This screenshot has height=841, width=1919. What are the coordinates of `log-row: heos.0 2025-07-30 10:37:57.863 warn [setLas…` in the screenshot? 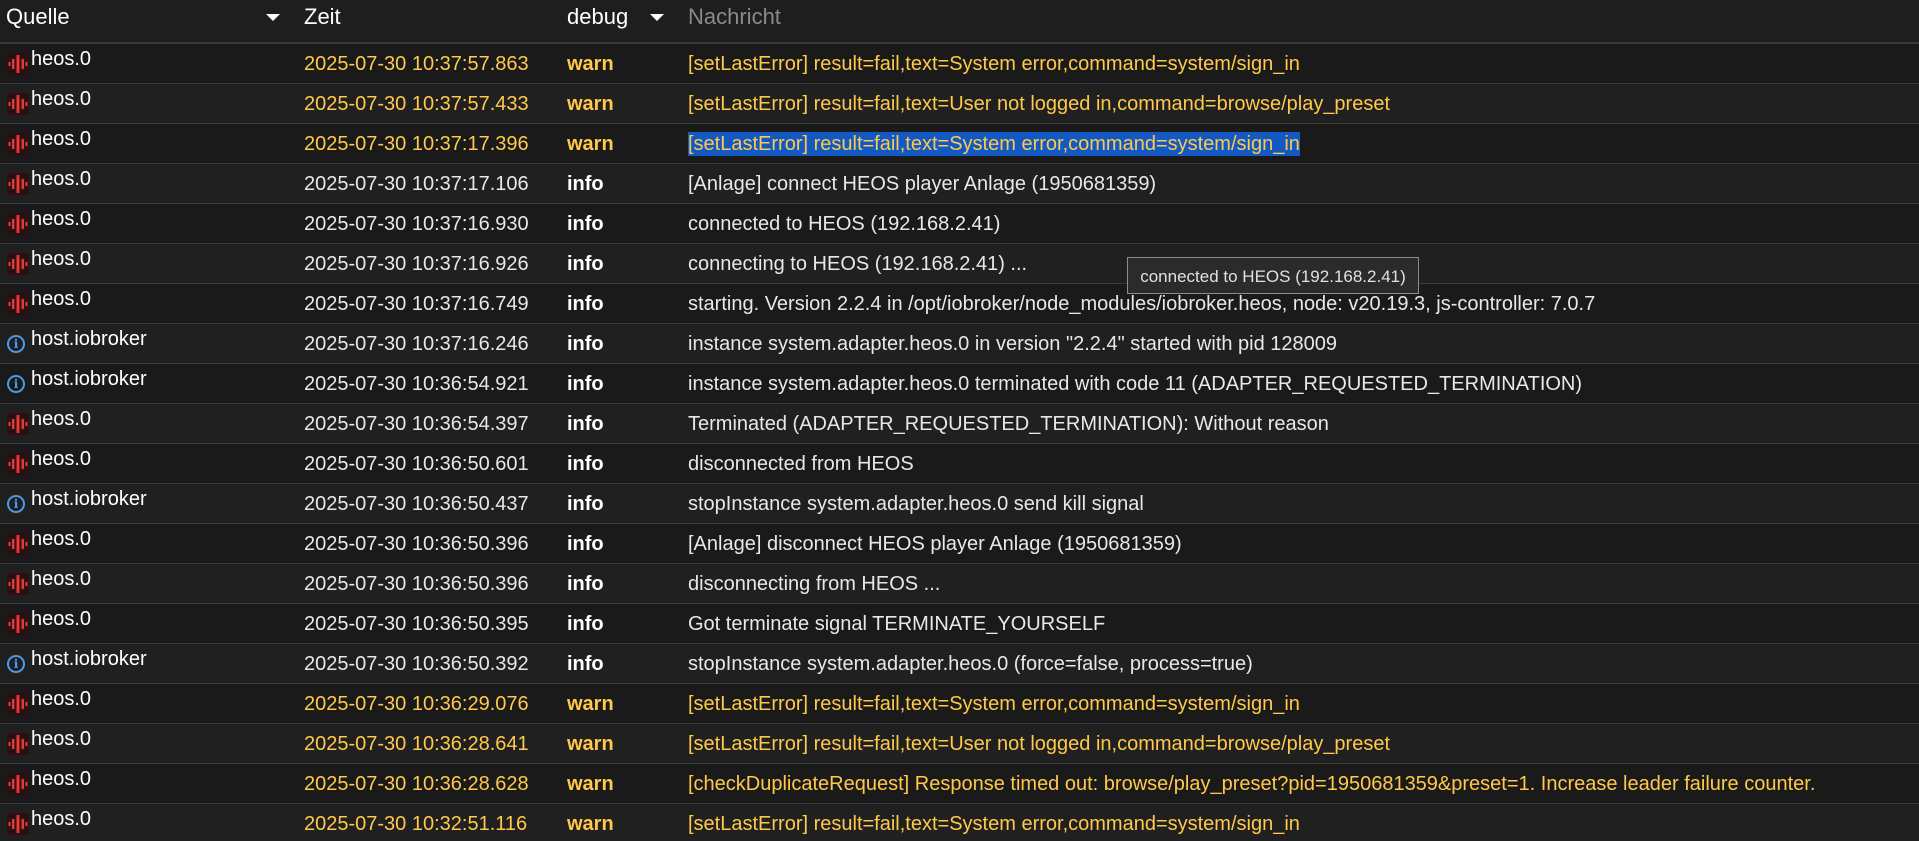 It's located at (959, 64).